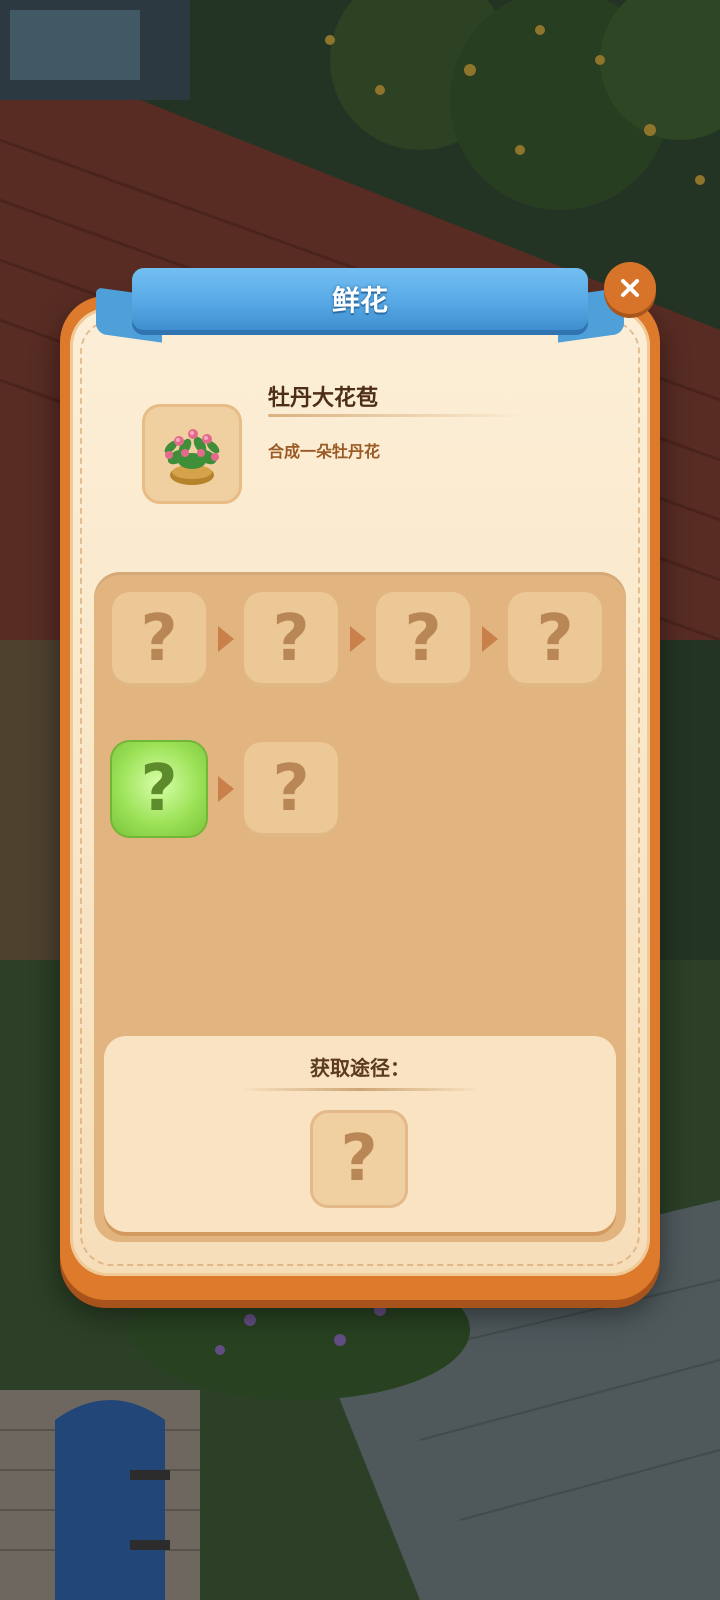 The height and width of the screenshot is (1600, 720). I want to click on source-slot: ?, so click(359, 1159).